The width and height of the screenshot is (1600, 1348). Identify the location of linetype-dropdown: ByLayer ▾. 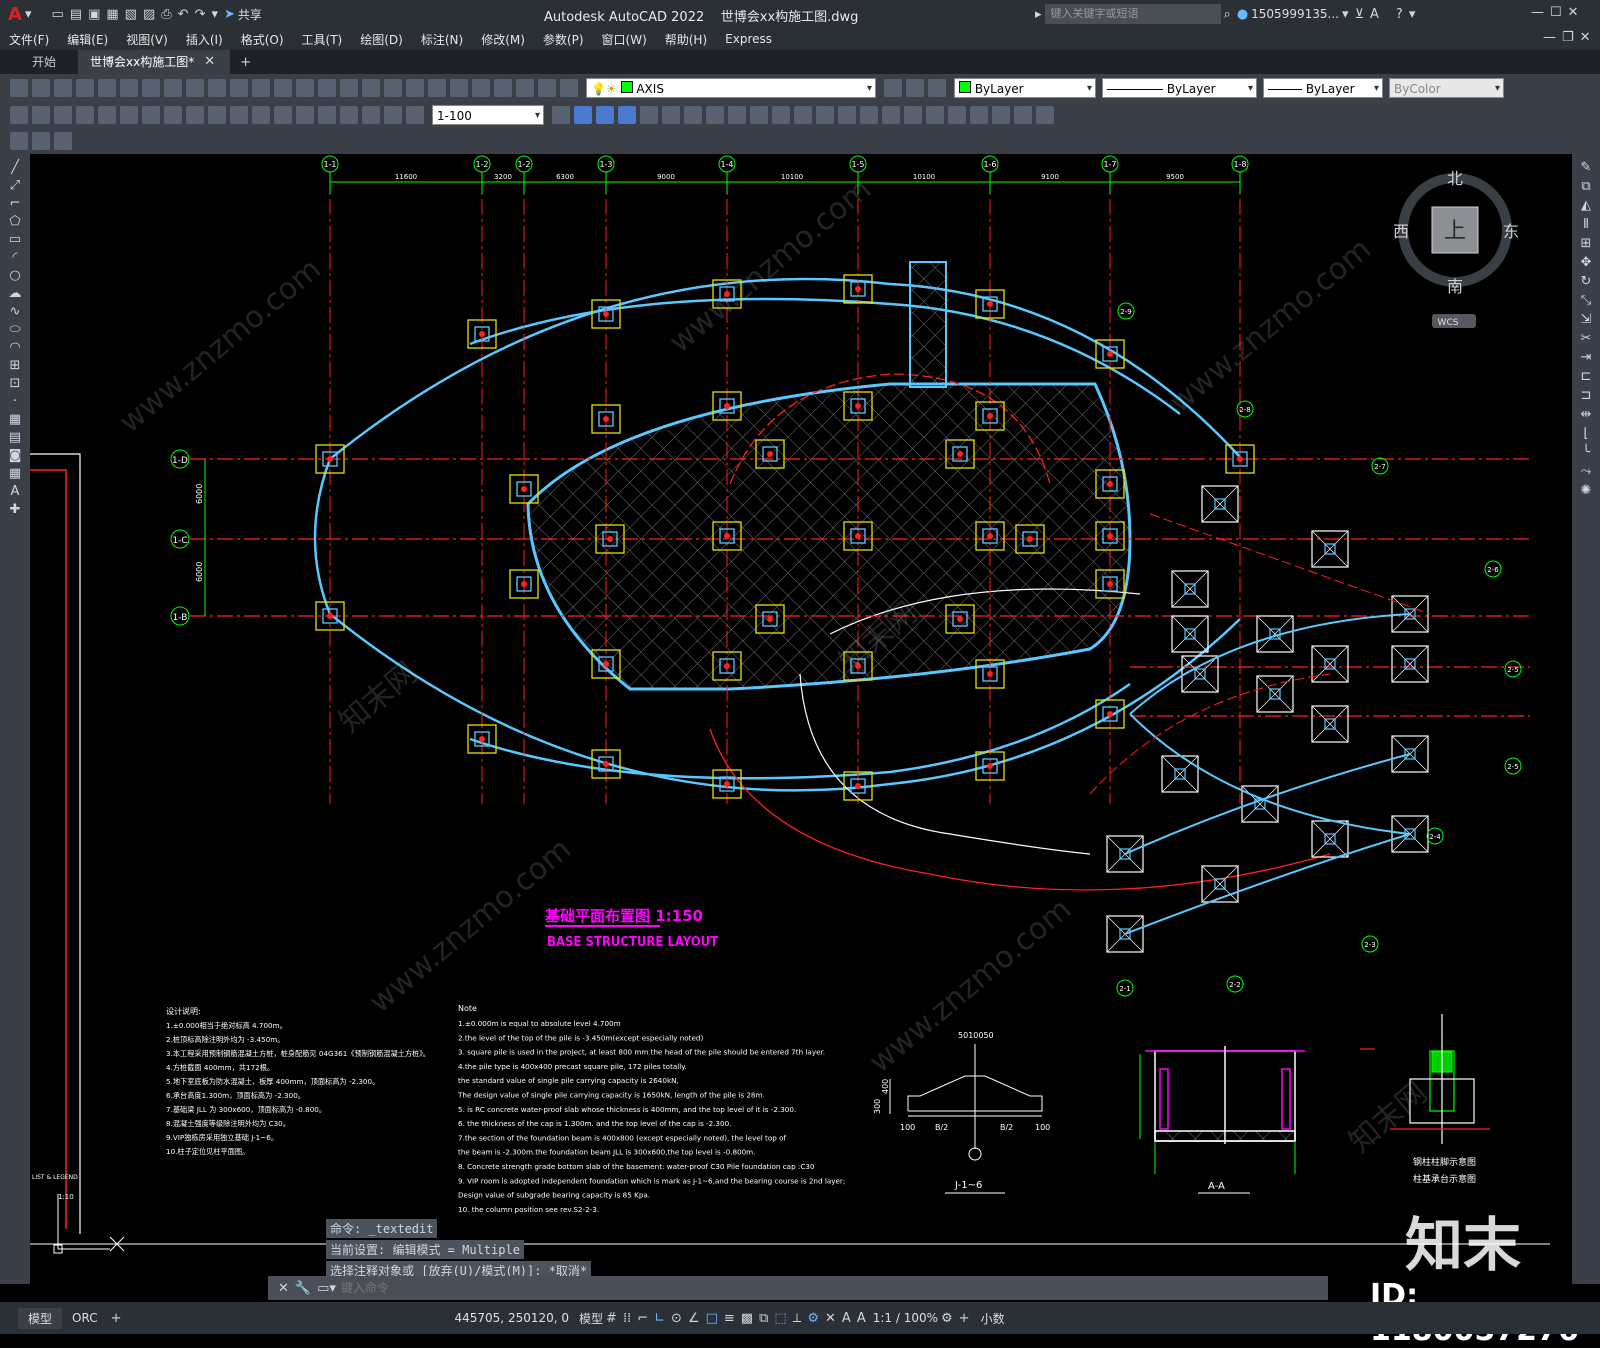
(1179, 88).